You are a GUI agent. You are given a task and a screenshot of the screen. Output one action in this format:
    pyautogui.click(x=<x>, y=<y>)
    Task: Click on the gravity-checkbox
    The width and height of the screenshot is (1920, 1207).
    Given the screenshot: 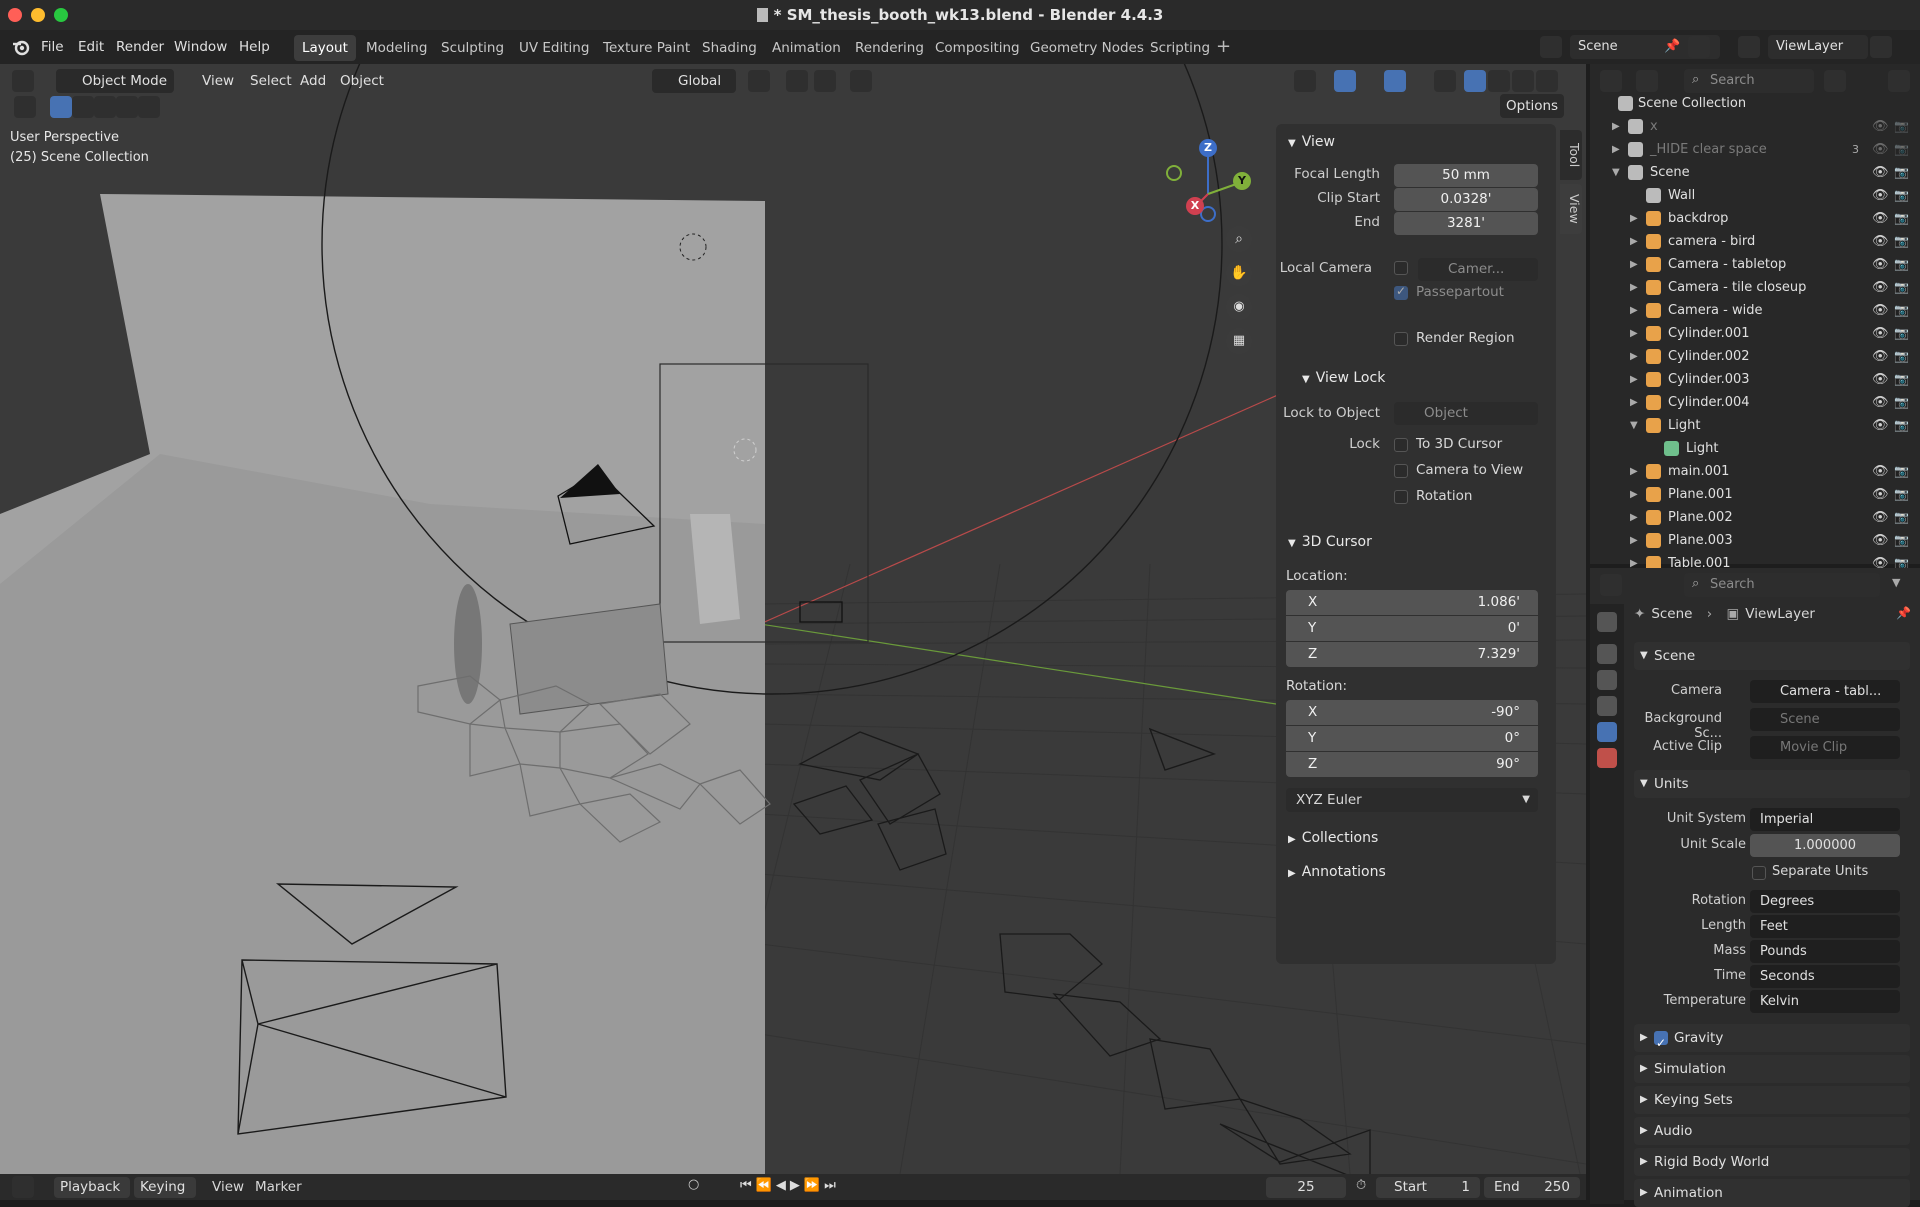 What is the action you would take?
    pyautogui.click(x=1661, y=1043)
    